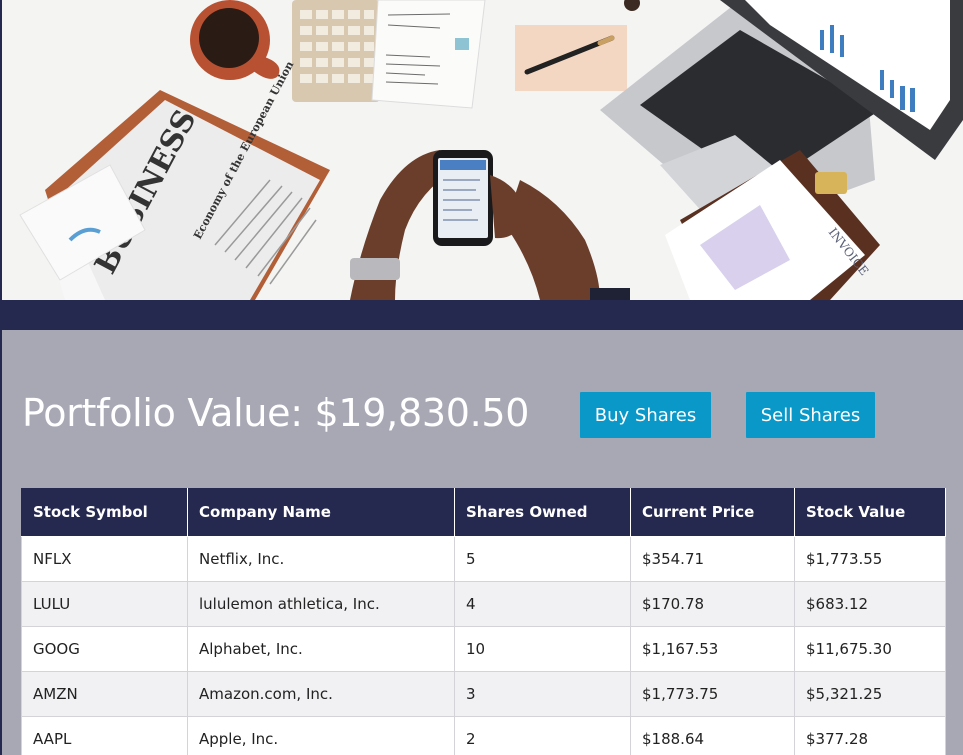 This screenshot has width=963, height=755. Describe the element at coordinates (321, 603) in the screenshot. I see `cell-company: lululemon athletica, Inc.` at that location.